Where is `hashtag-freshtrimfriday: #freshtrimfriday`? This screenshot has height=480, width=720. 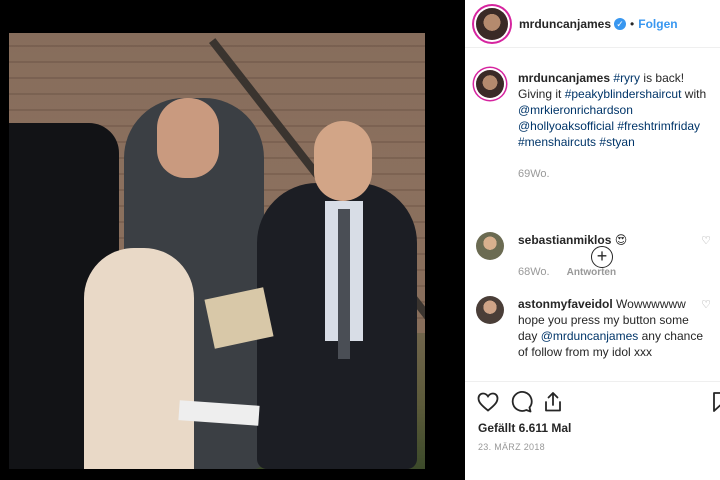
hashtag-freshtrimfriday: #freshtrimfriday is located at coordinates (658, 126).